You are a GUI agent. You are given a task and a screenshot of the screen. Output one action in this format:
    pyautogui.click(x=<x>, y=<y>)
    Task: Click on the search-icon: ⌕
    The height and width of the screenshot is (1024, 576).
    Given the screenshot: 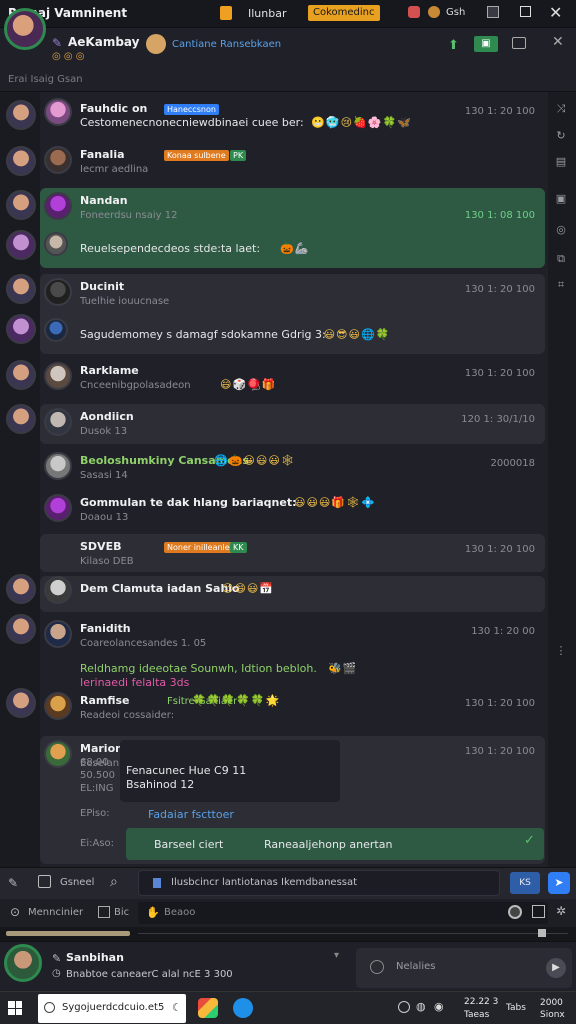 What is the action you would take?
    pyautogui.click(x=114, y=882)
    